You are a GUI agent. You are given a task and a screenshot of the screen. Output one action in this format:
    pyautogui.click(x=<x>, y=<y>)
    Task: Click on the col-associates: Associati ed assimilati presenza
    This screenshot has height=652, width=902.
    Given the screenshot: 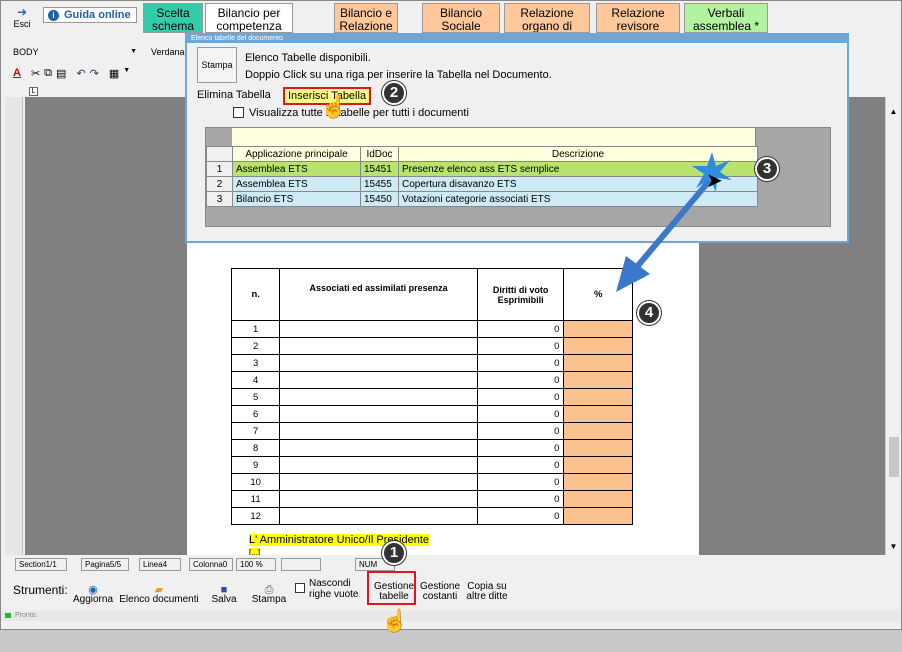 What is the action you would take?
    pyautogui.click(x=378, y=294)
    